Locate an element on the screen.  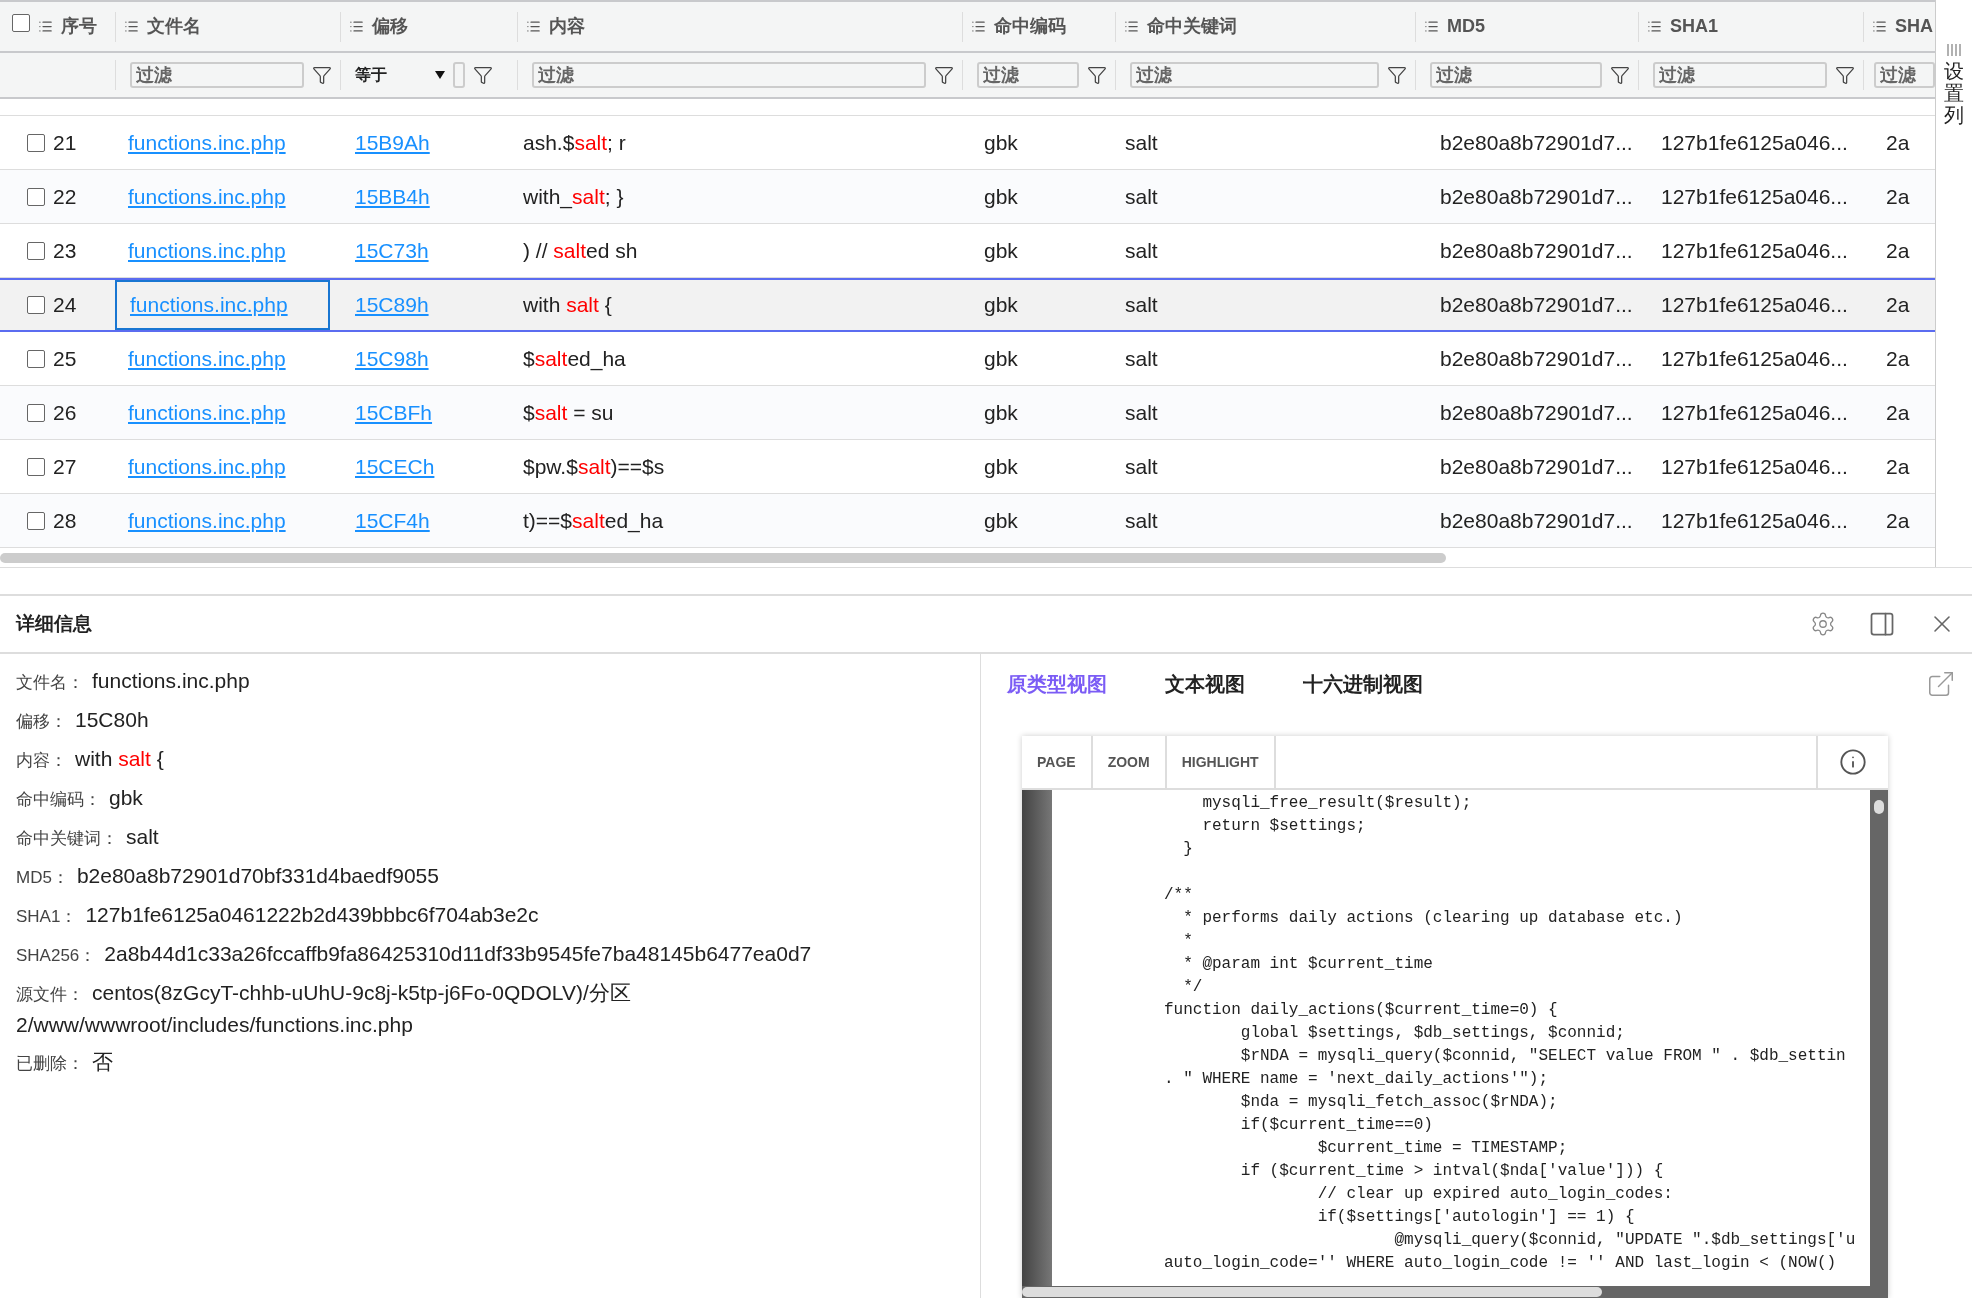
column-header: SHA1 is located at coordinates (1694, 26).